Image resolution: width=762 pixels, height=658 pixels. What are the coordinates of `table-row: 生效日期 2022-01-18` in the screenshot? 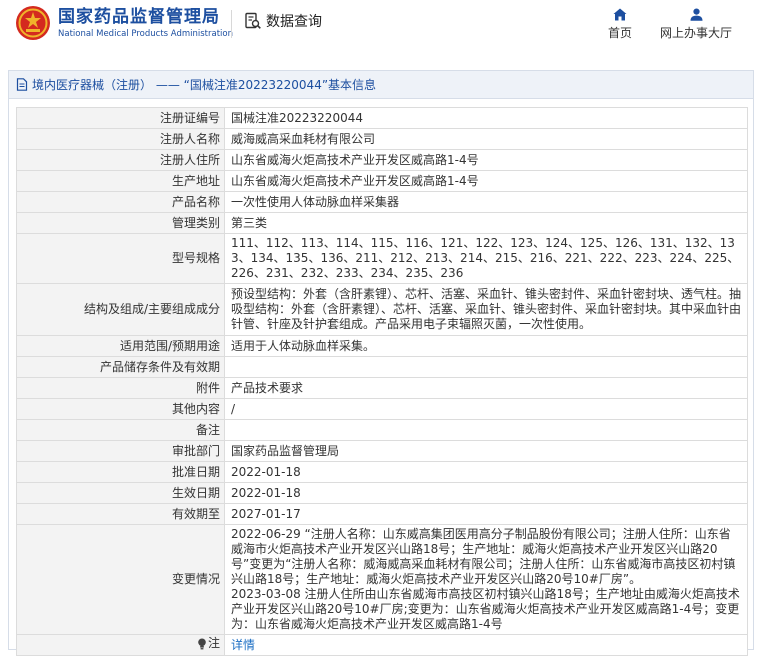 It's located at (382, 493).